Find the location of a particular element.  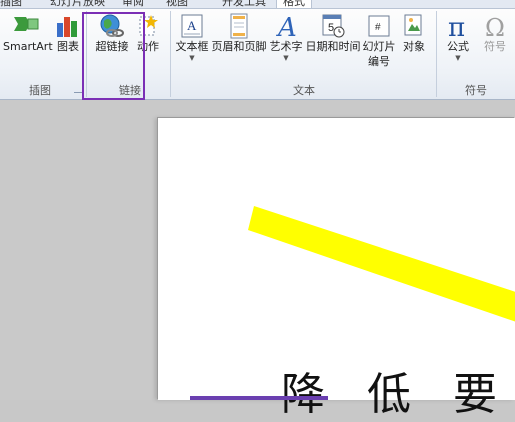

calendar-clock-icon: 5 is located at coordinates (333, 26).